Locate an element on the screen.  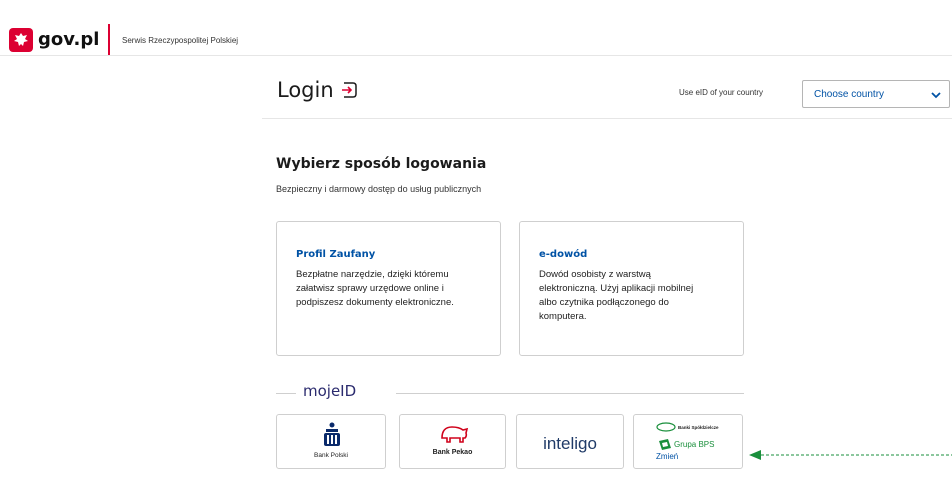
arrow-left-icon is located at coordinates (850, 455).